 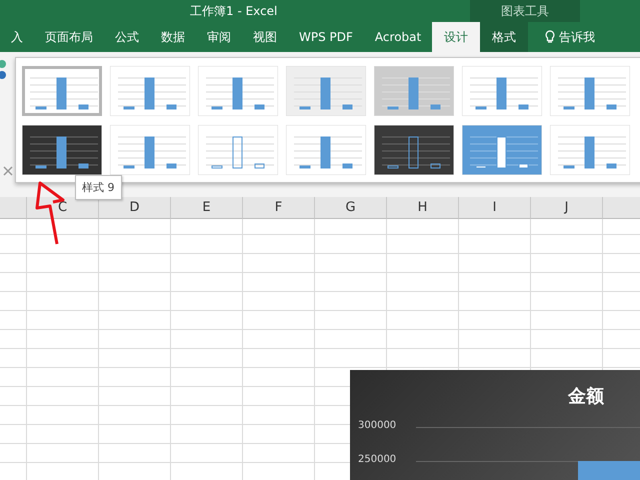 What do you see at coordinates (570, 37) in the screenshot?
I see `ribbon-tab: 告诉我` at bounding box center [570, 37].